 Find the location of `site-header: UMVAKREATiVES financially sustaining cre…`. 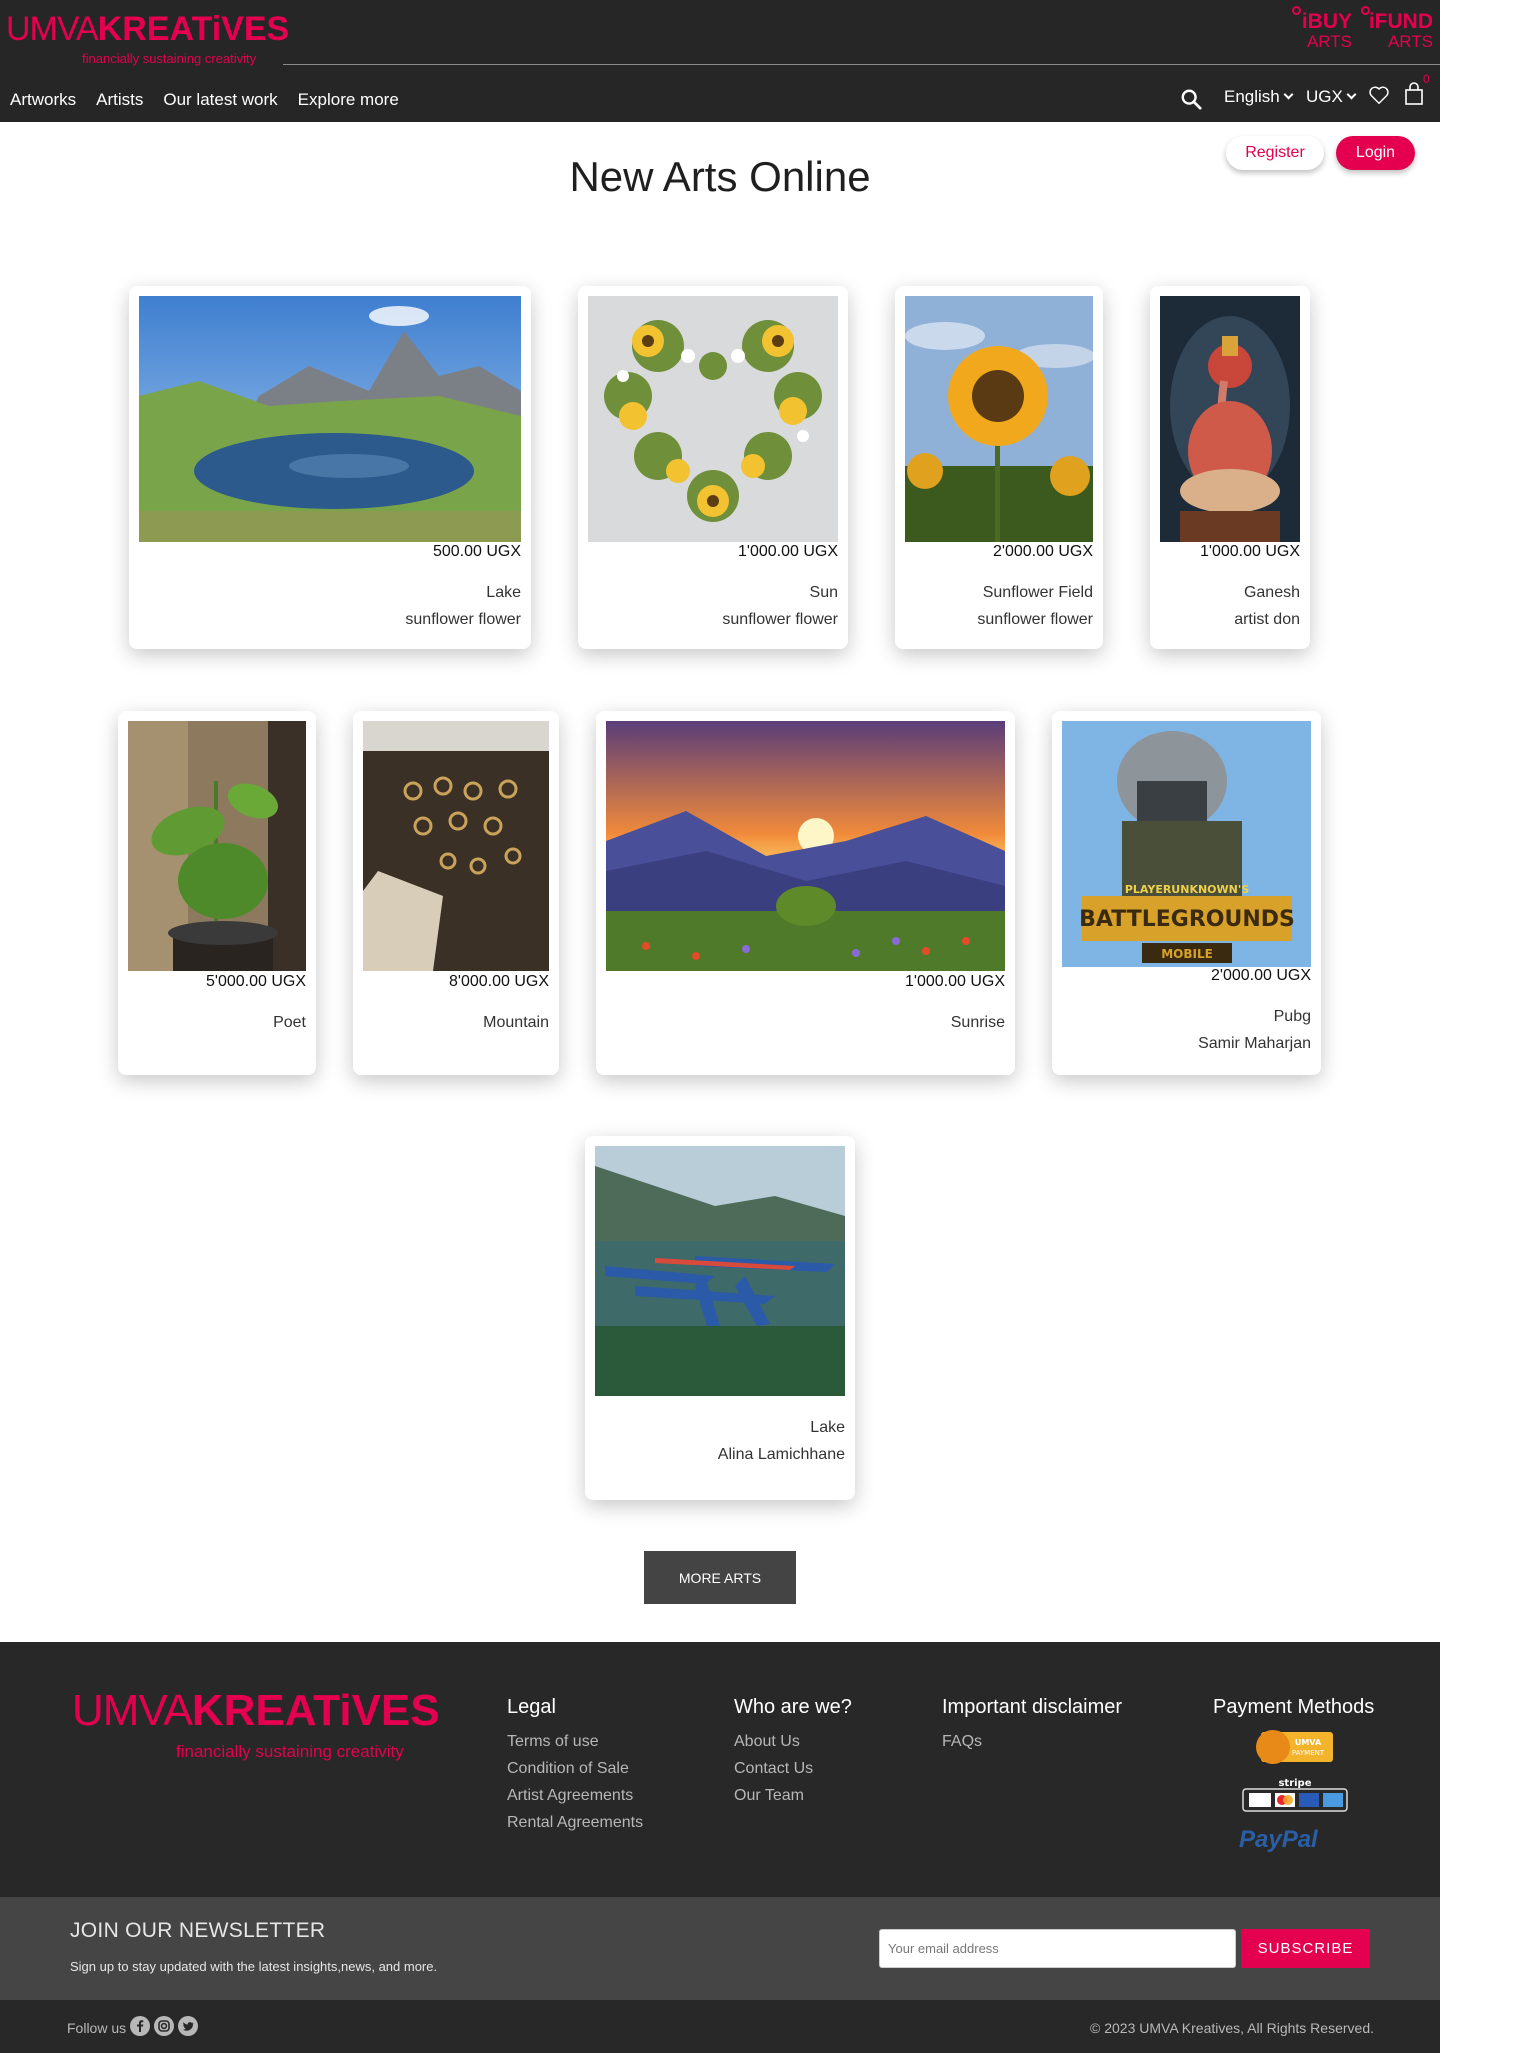

site-header: UMVAKREATiVES financially sustaining cre… is located at coordinates (720, 61).